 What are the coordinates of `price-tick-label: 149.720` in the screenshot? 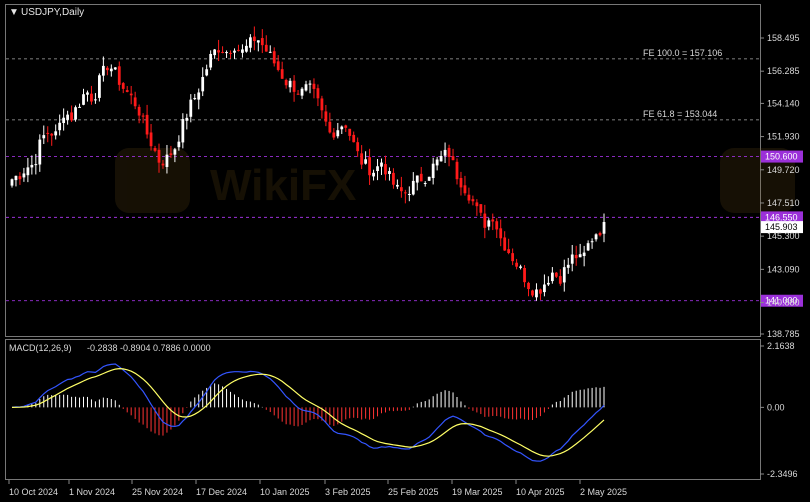 It's located at (783, 170).